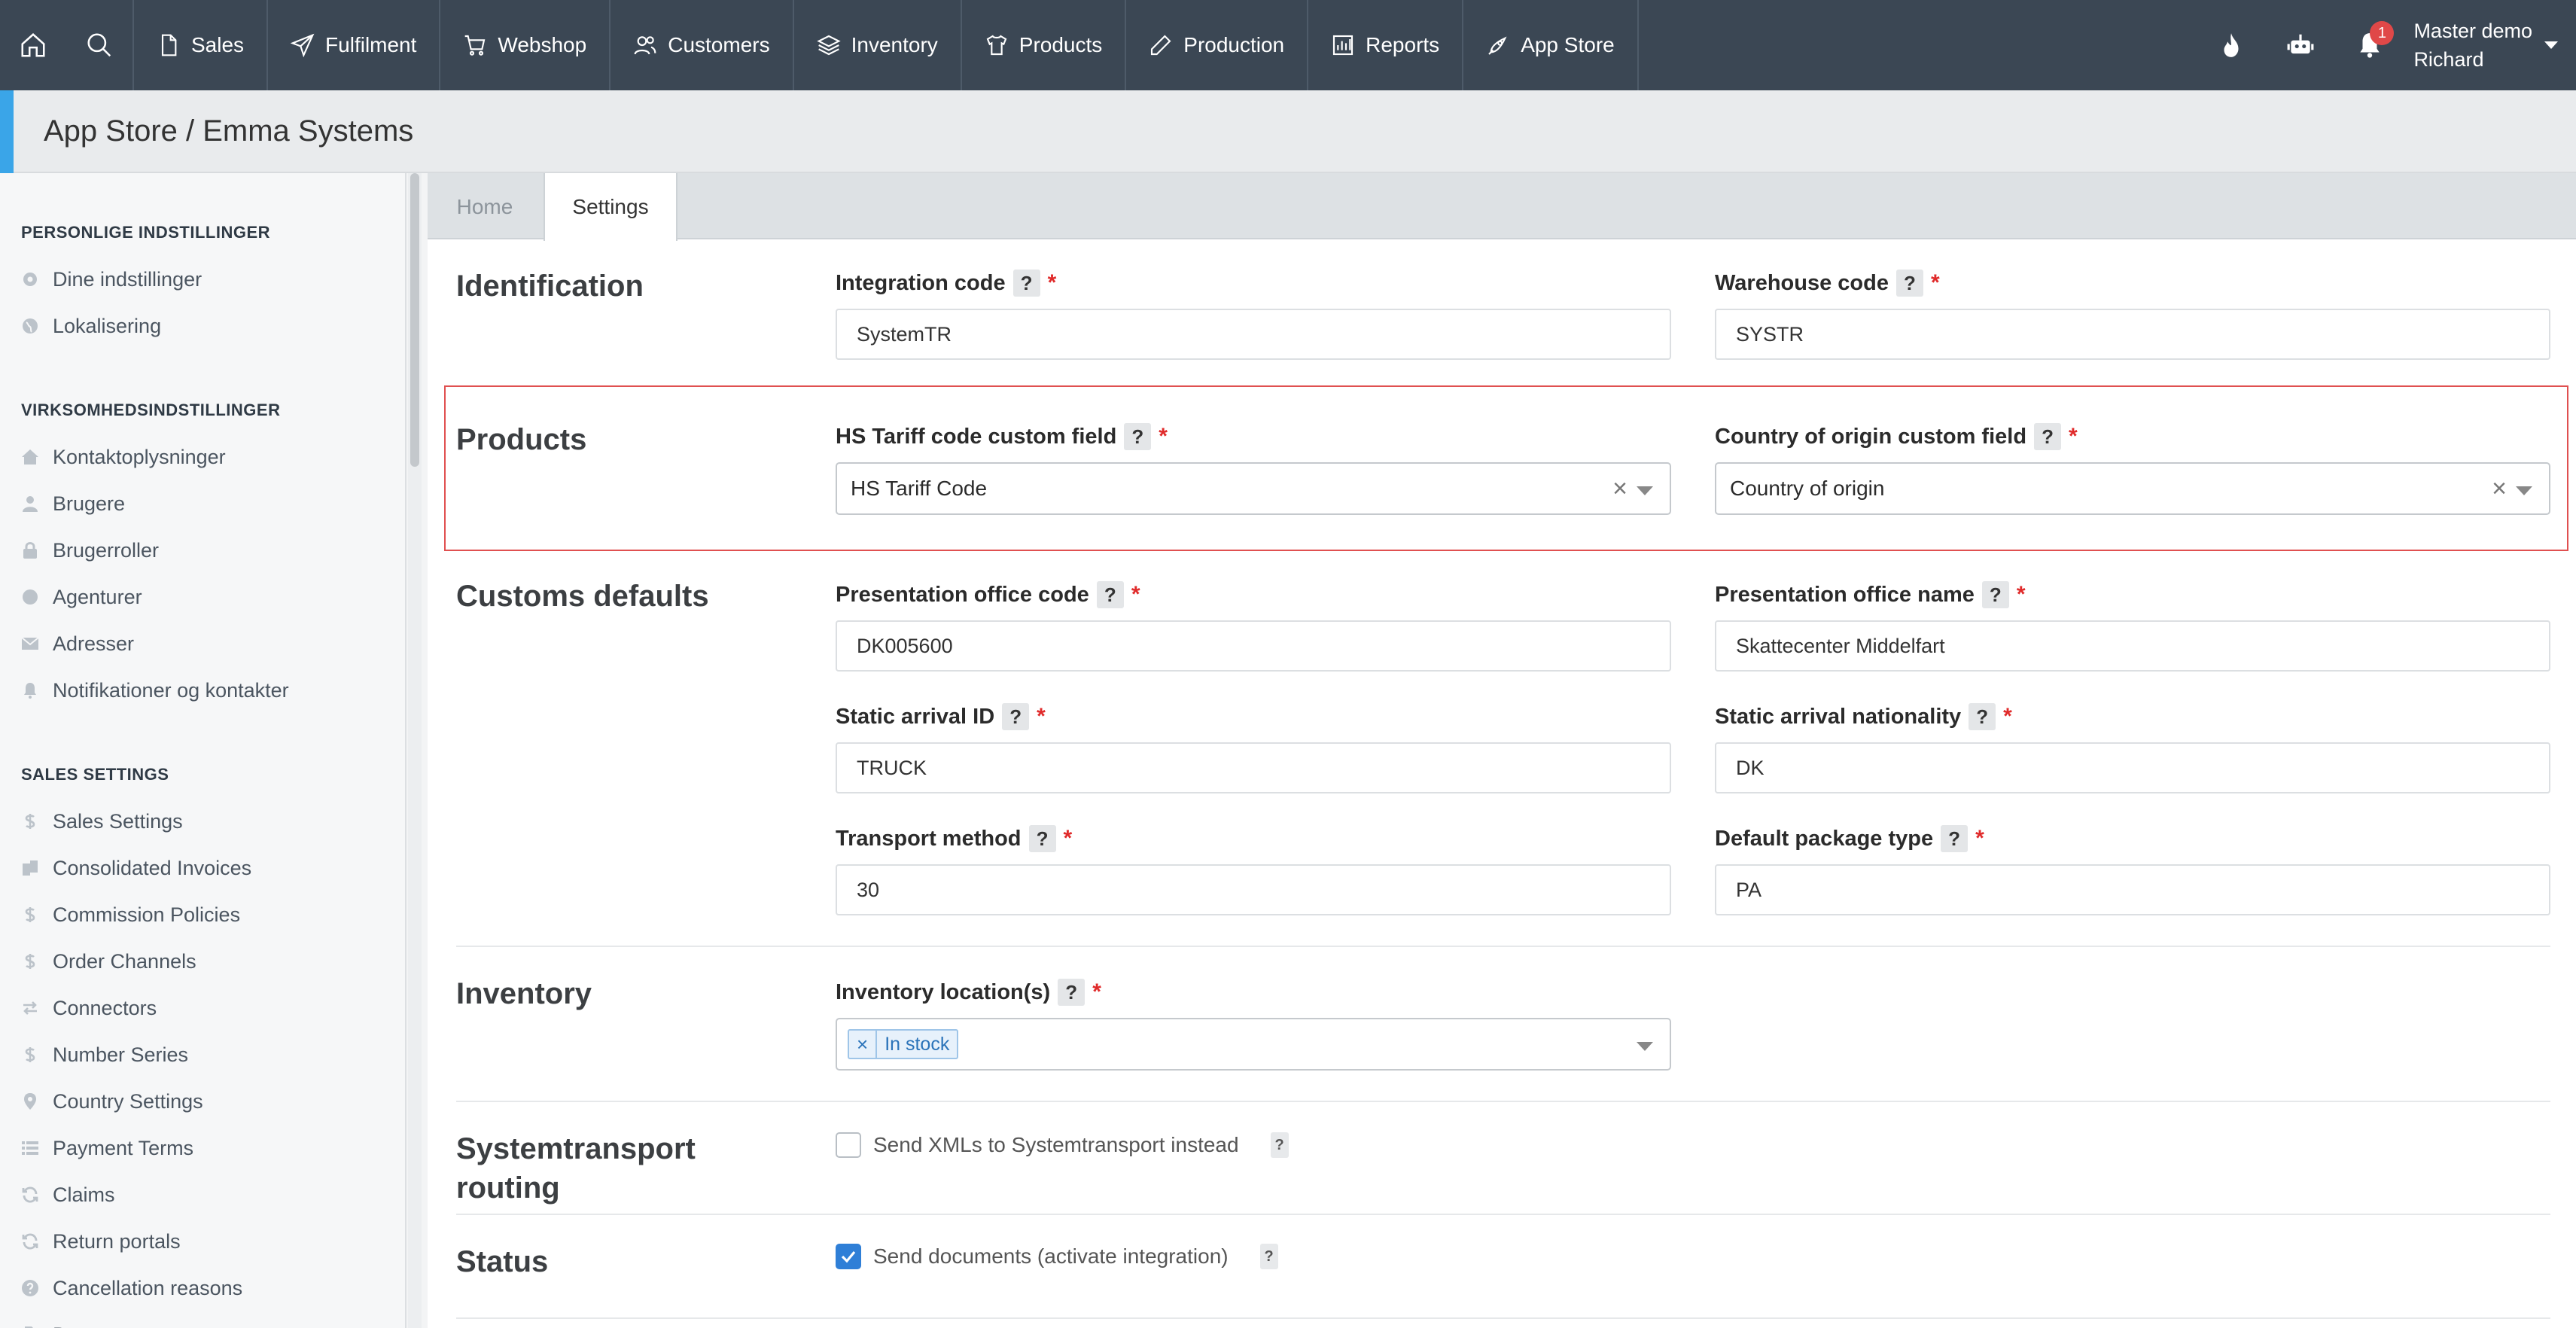  Describe the element at coordinates (203, 915) in the screenshot. I see `sidebar-item: Commission Policies` at that location.